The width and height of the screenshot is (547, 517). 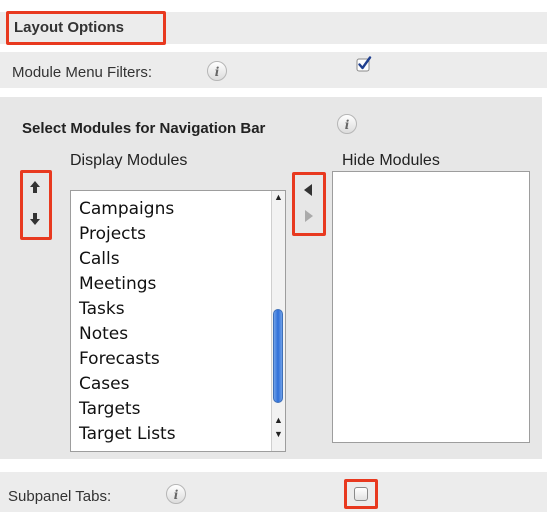 I want to click on list-item: Notes, so click(x=103, y=334).